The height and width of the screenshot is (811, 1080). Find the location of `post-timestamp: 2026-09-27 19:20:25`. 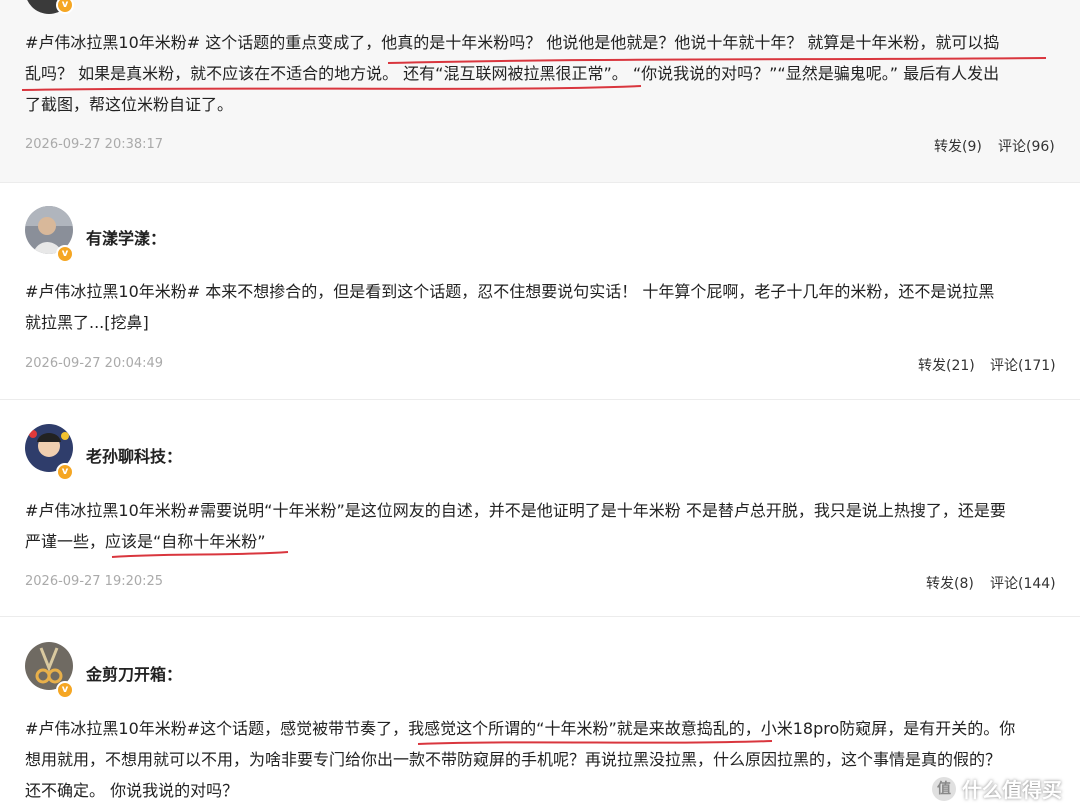

post-timestamp: 2026-09-27 19:20:25 is located at coordinates (94, 581).